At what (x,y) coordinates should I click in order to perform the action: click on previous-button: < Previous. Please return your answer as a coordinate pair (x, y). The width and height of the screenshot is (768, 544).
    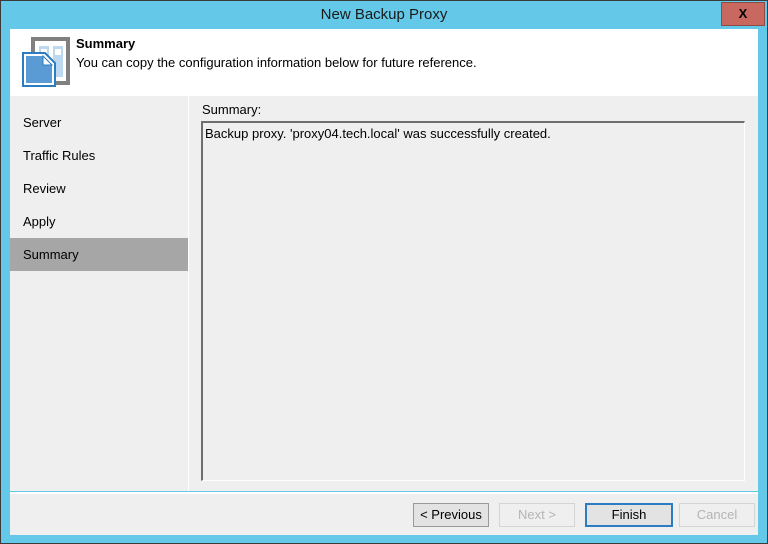
    Looking at the image, I should click on (451, 515).